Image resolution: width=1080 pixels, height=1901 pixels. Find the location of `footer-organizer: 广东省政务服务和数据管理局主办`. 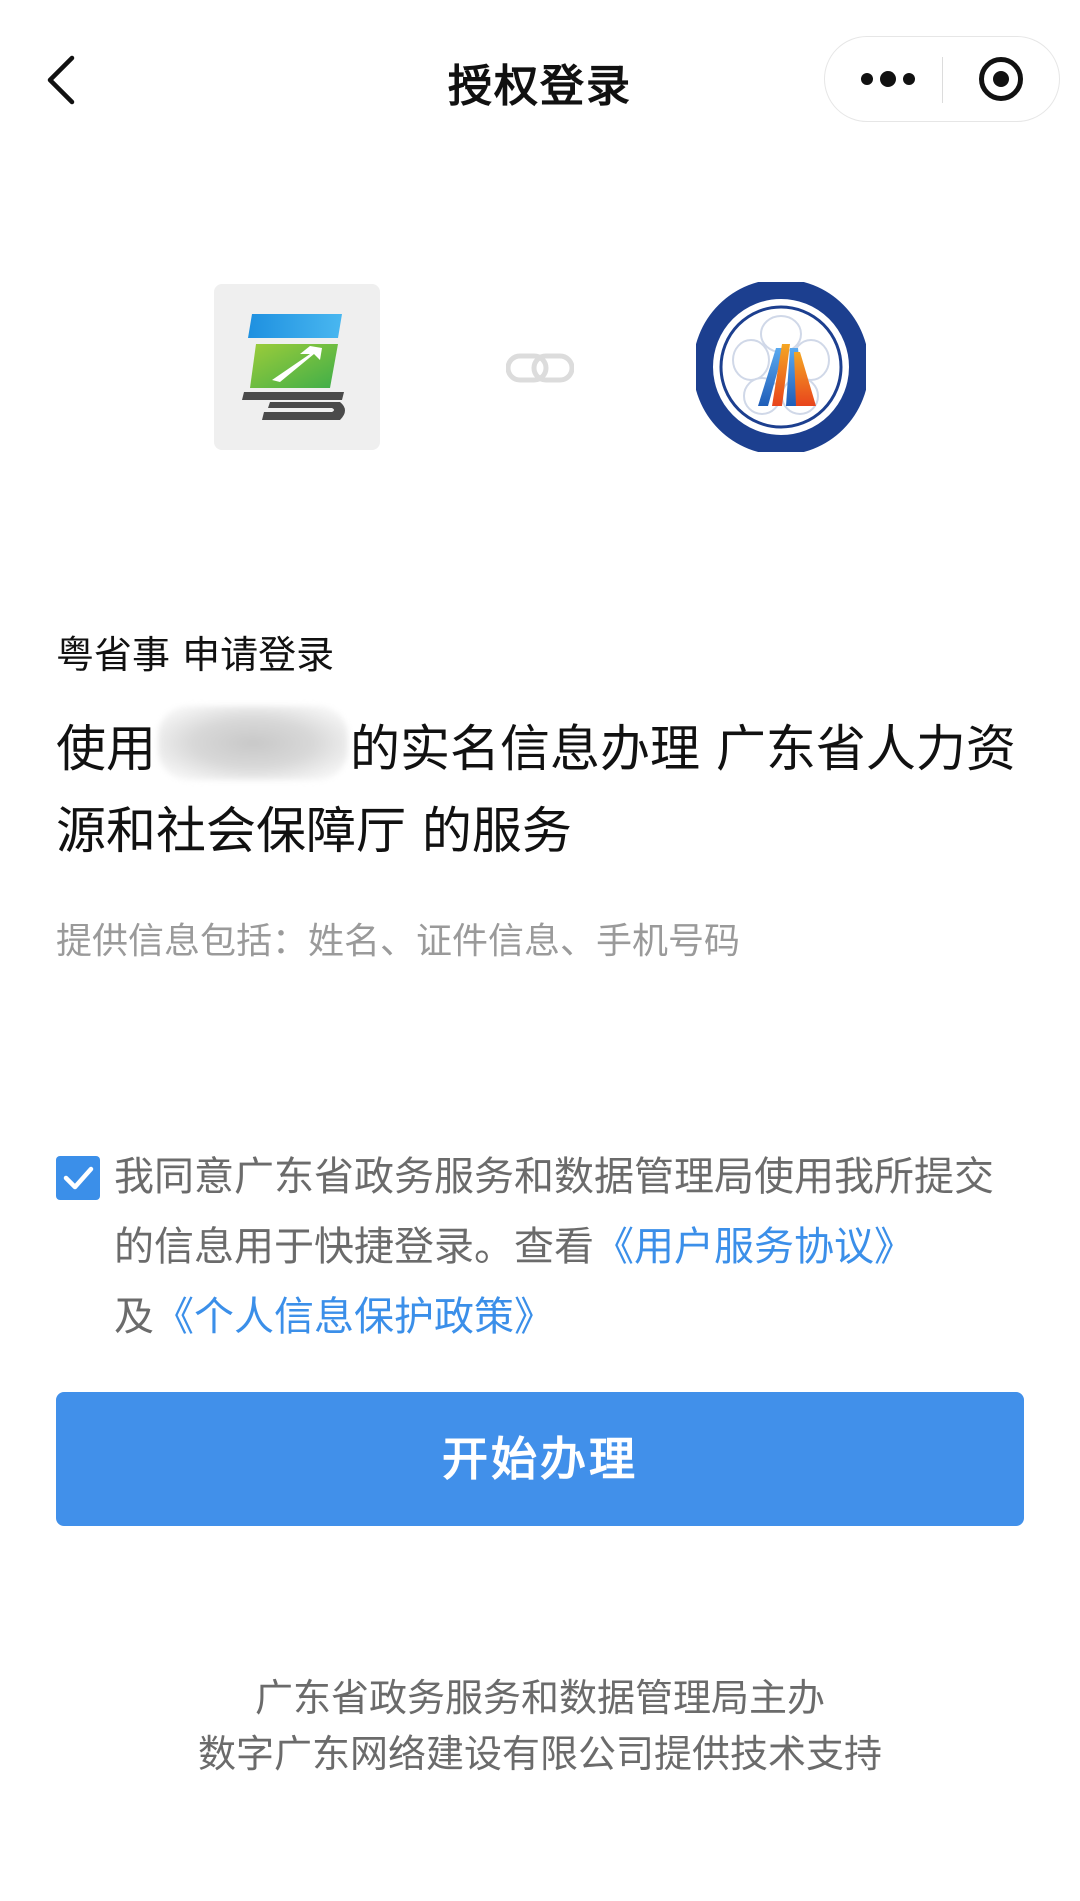

footer-organizer: 广东省政务服务和数据管理局主办 is located at coordinates (539, 1698).